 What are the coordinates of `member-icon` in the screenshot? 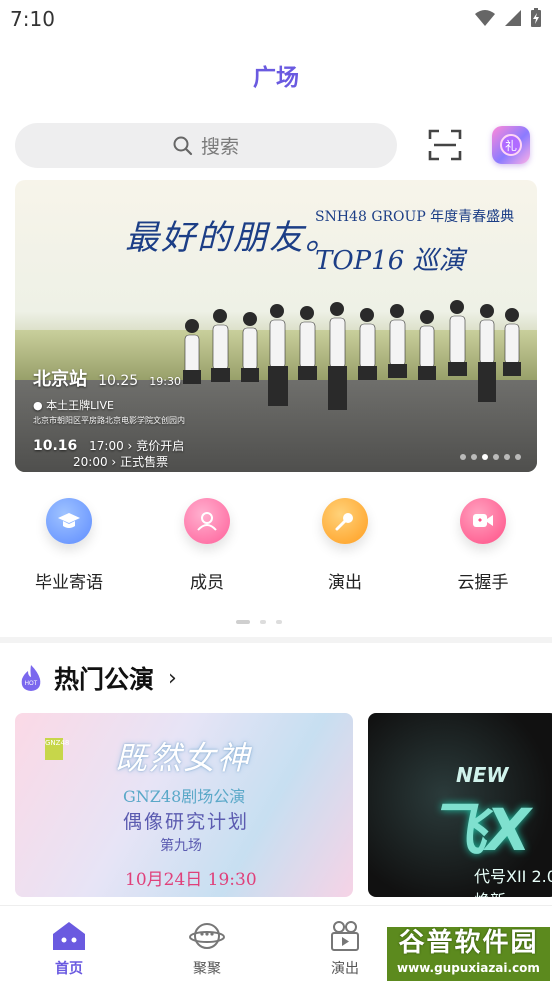 It's located at (207, 521).